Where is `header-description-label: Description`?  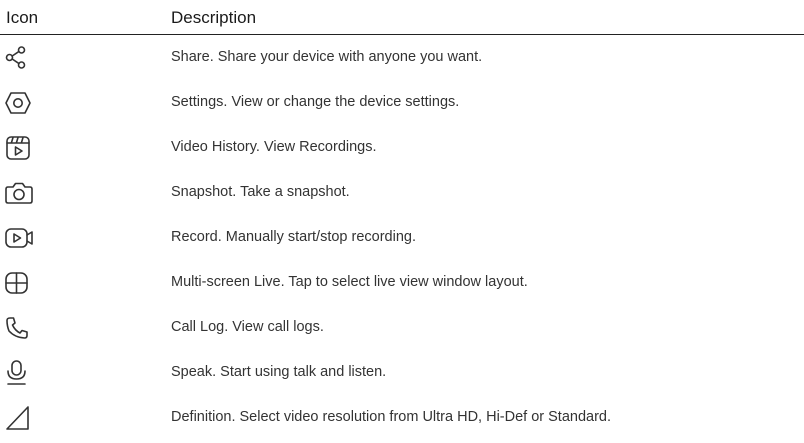
header-description-label: Description is located at coordinates (214, 17).